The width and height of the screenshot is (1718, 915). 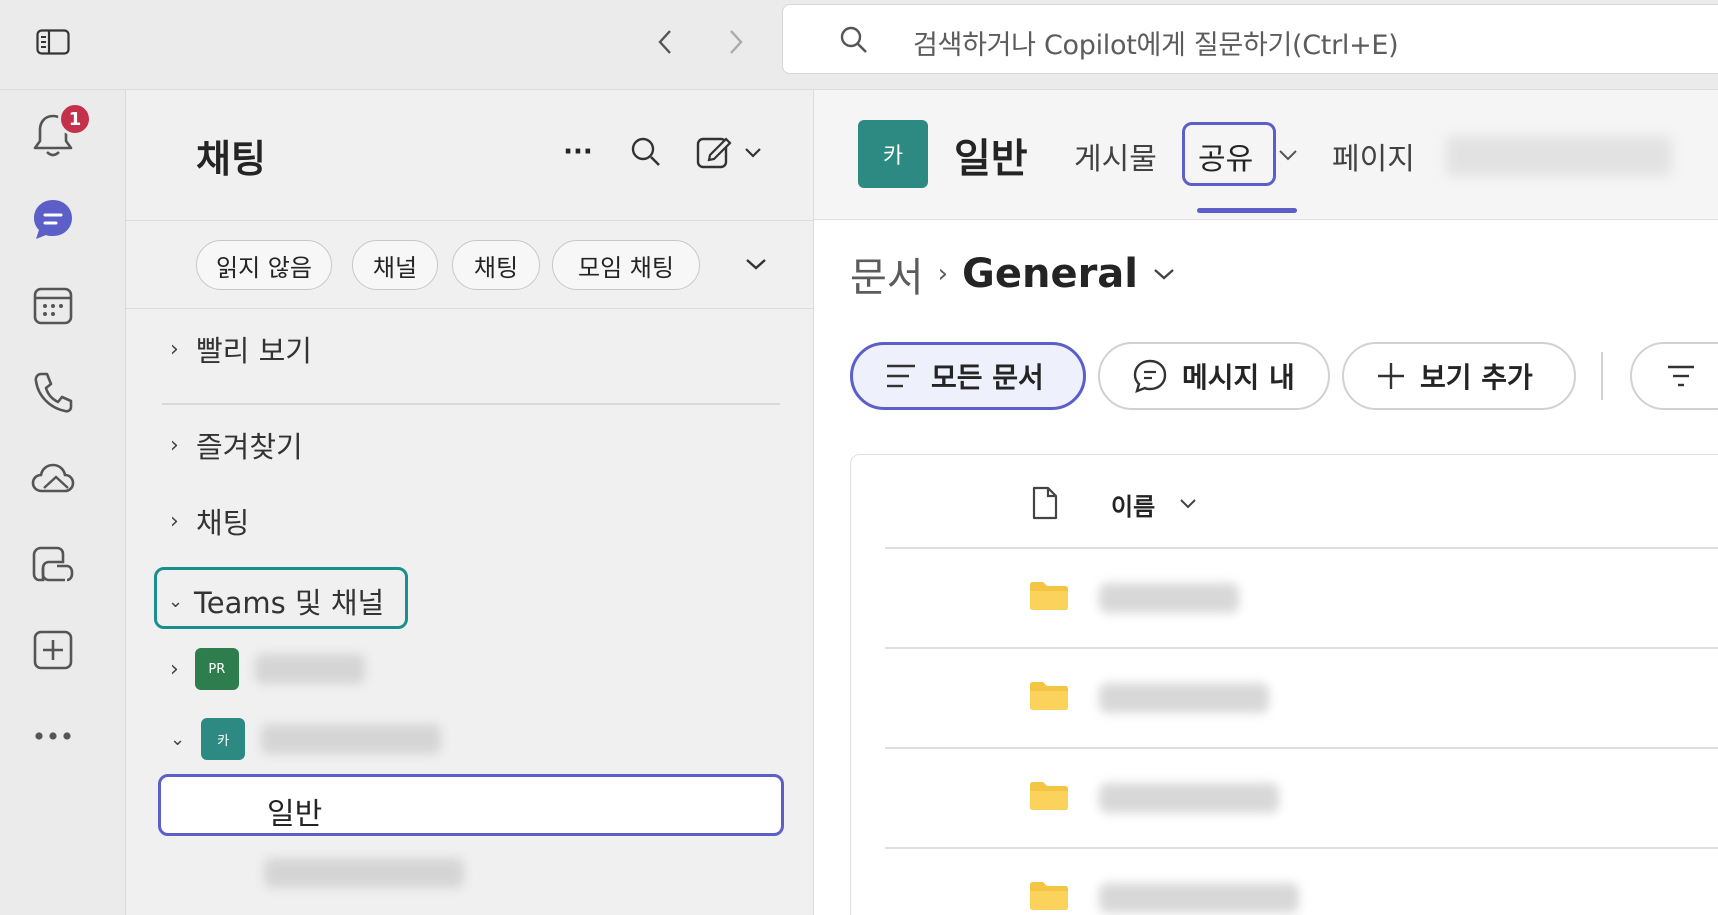 I want to click on copilot-icon, so click(x=53, y=564).